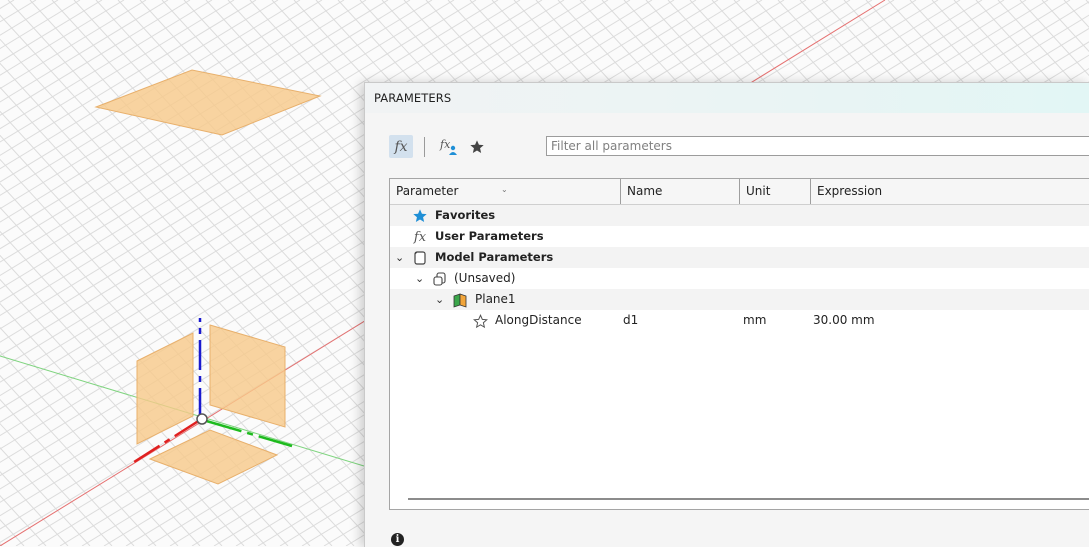 This screenshot has height=547, width=1089. Describe the element at coordinates (739, 278) in the screenshot. I see `tree-row-unsaved: ⌄ (Unsaved)` at that location.